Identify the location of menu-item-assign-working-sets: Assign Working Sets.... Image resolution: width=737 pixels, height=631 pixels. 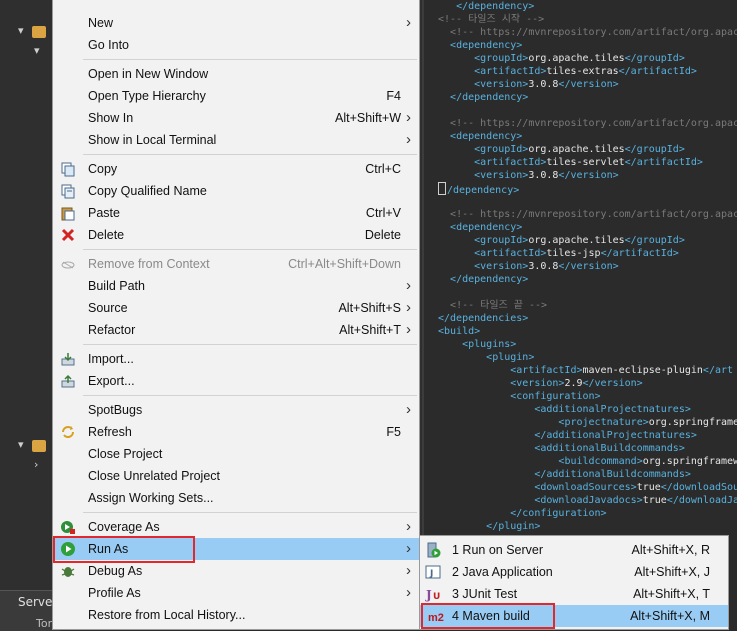
(236, 498).